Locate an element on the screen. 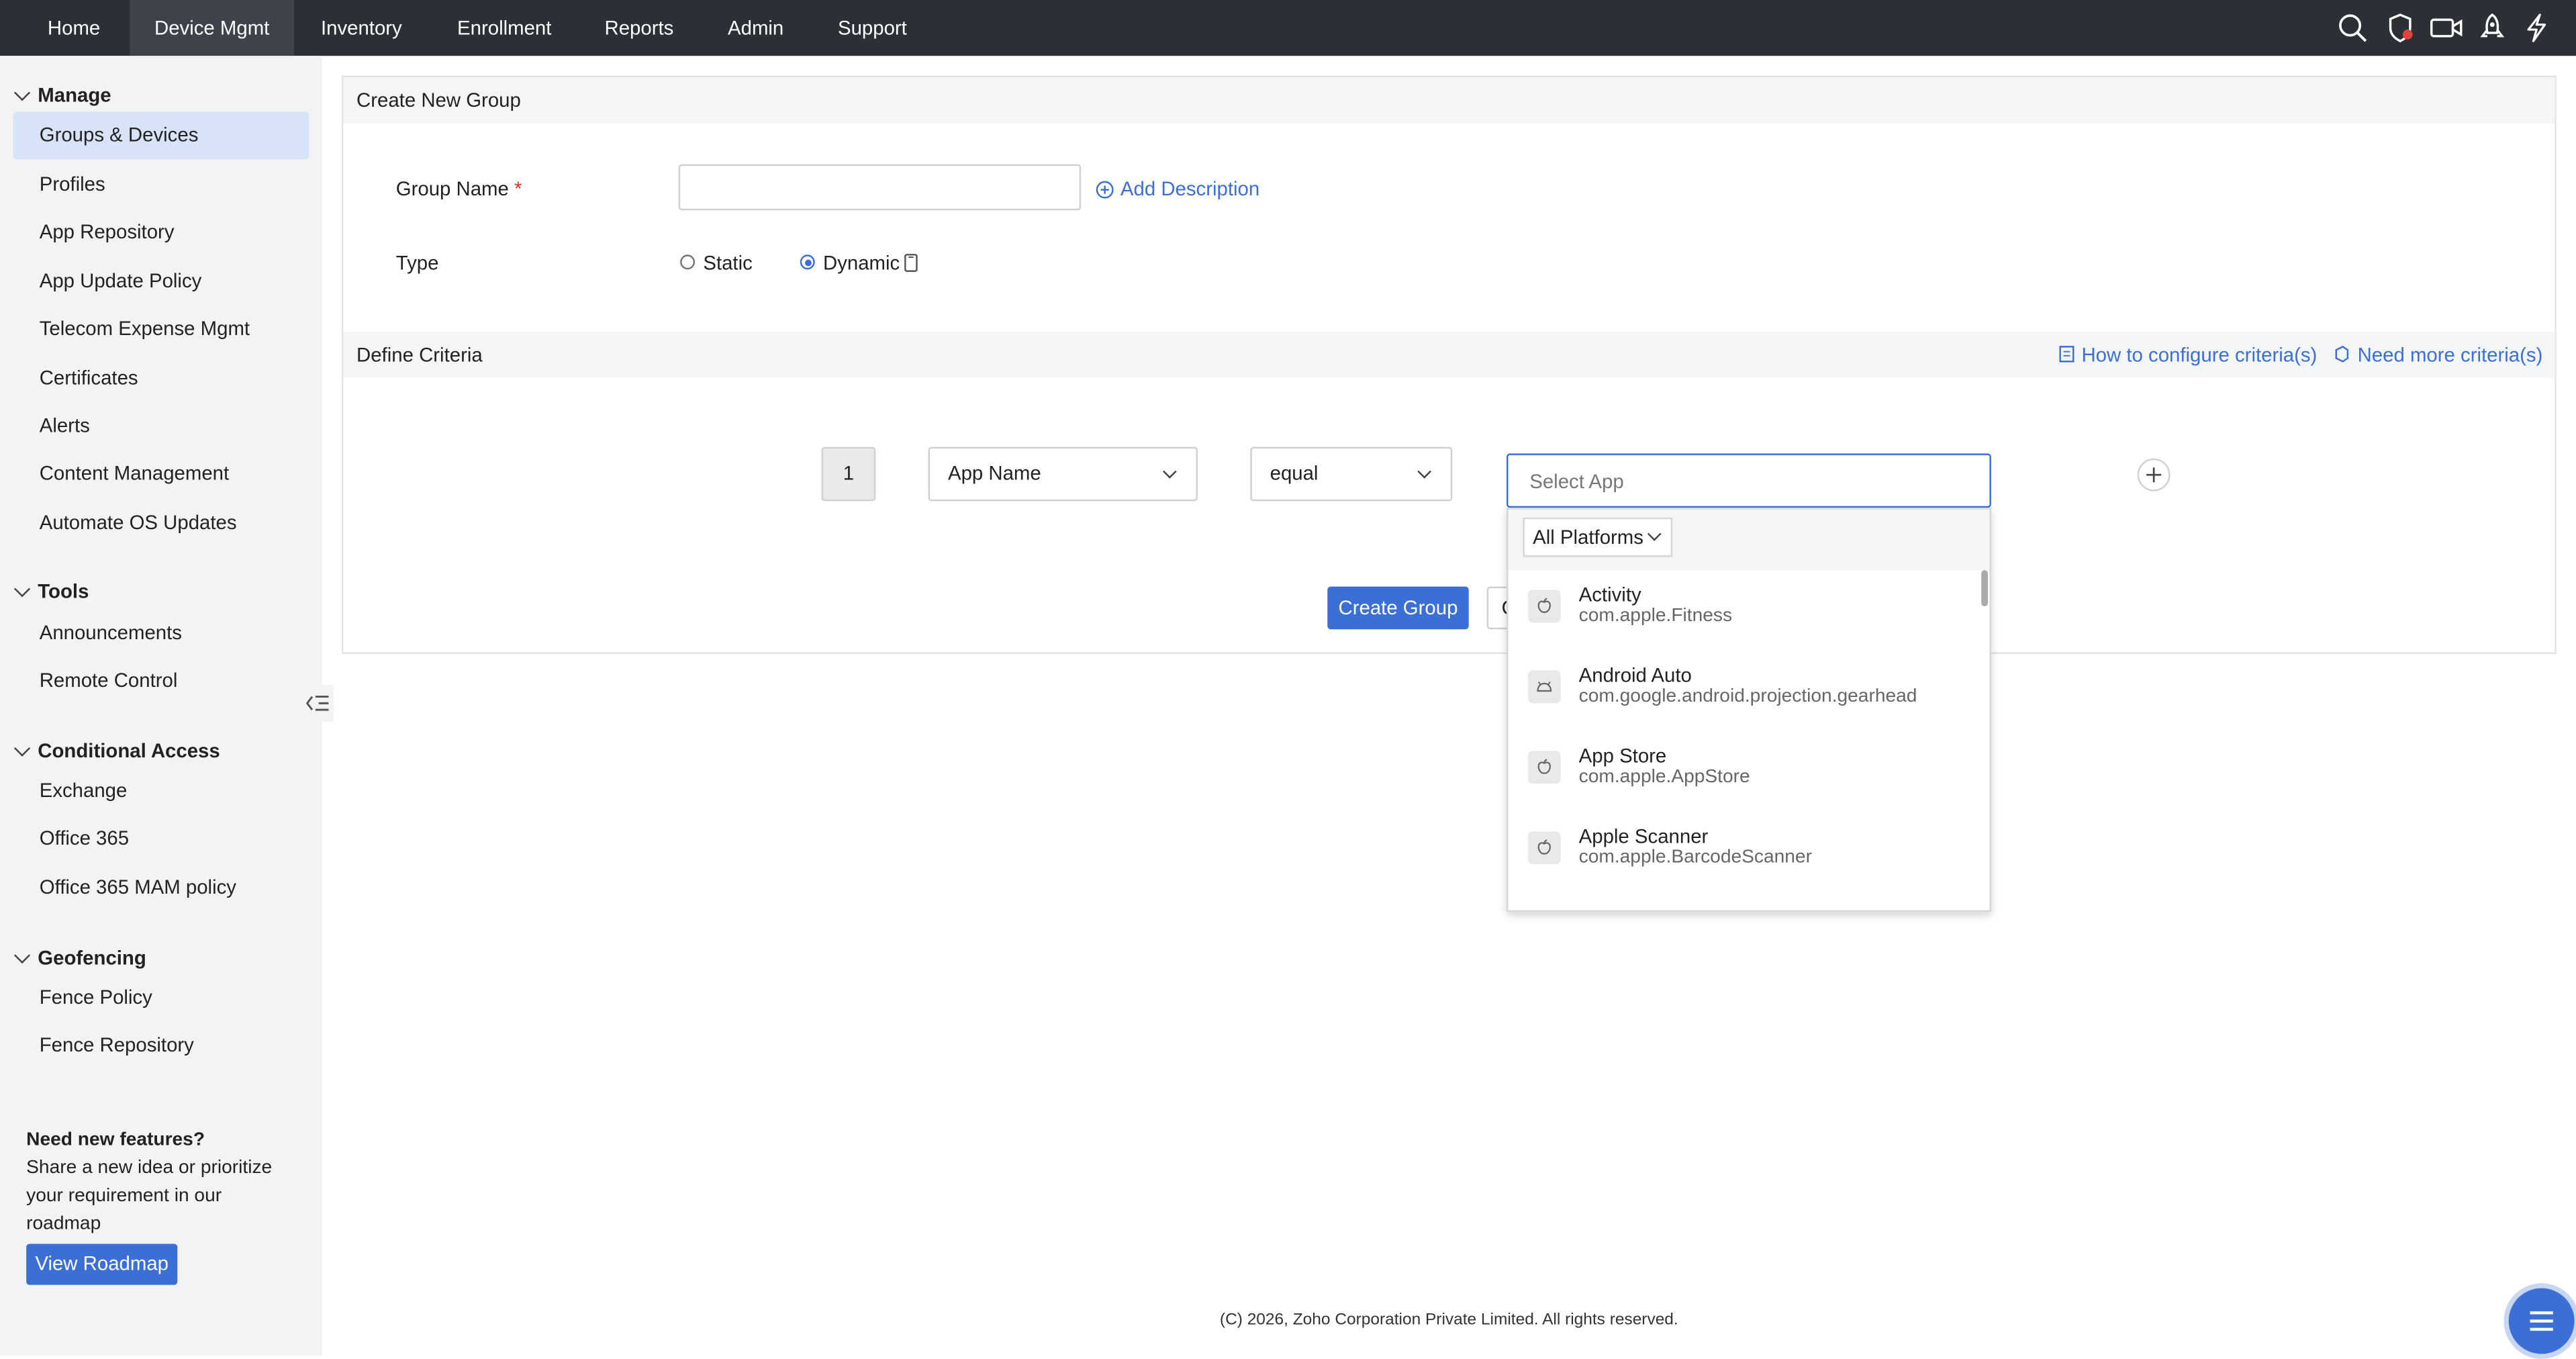 The width and height of the screenshot is (2576, 1359). sidebar-item-certificates: Certificates is located at coordinates (161, 379).